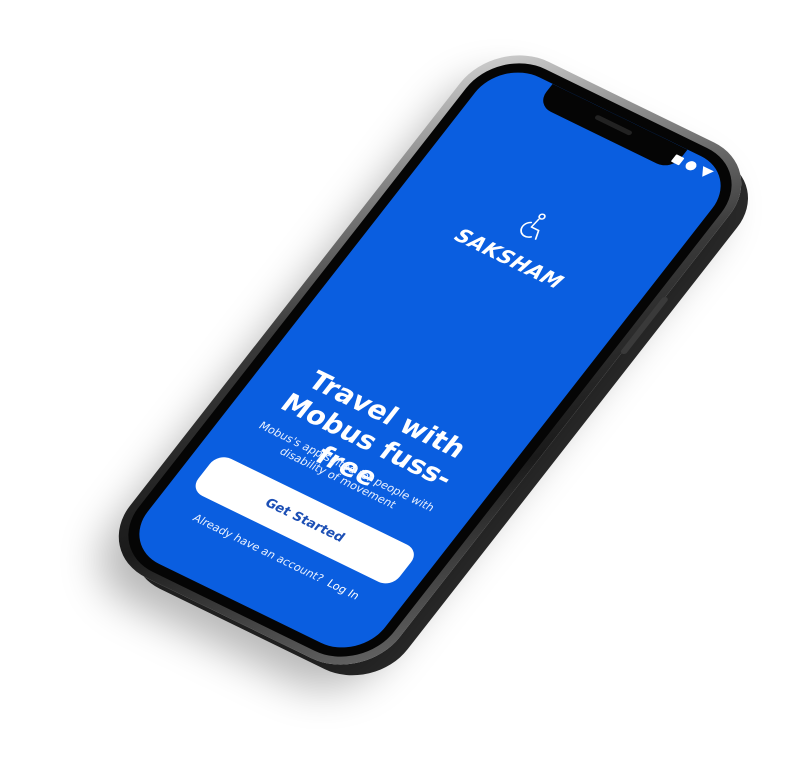 The image size is (800, 775). What do you see at coordinates (343, 589) in the screenshot?
I see `login-link: Log In` at bounding box center [343, 589].